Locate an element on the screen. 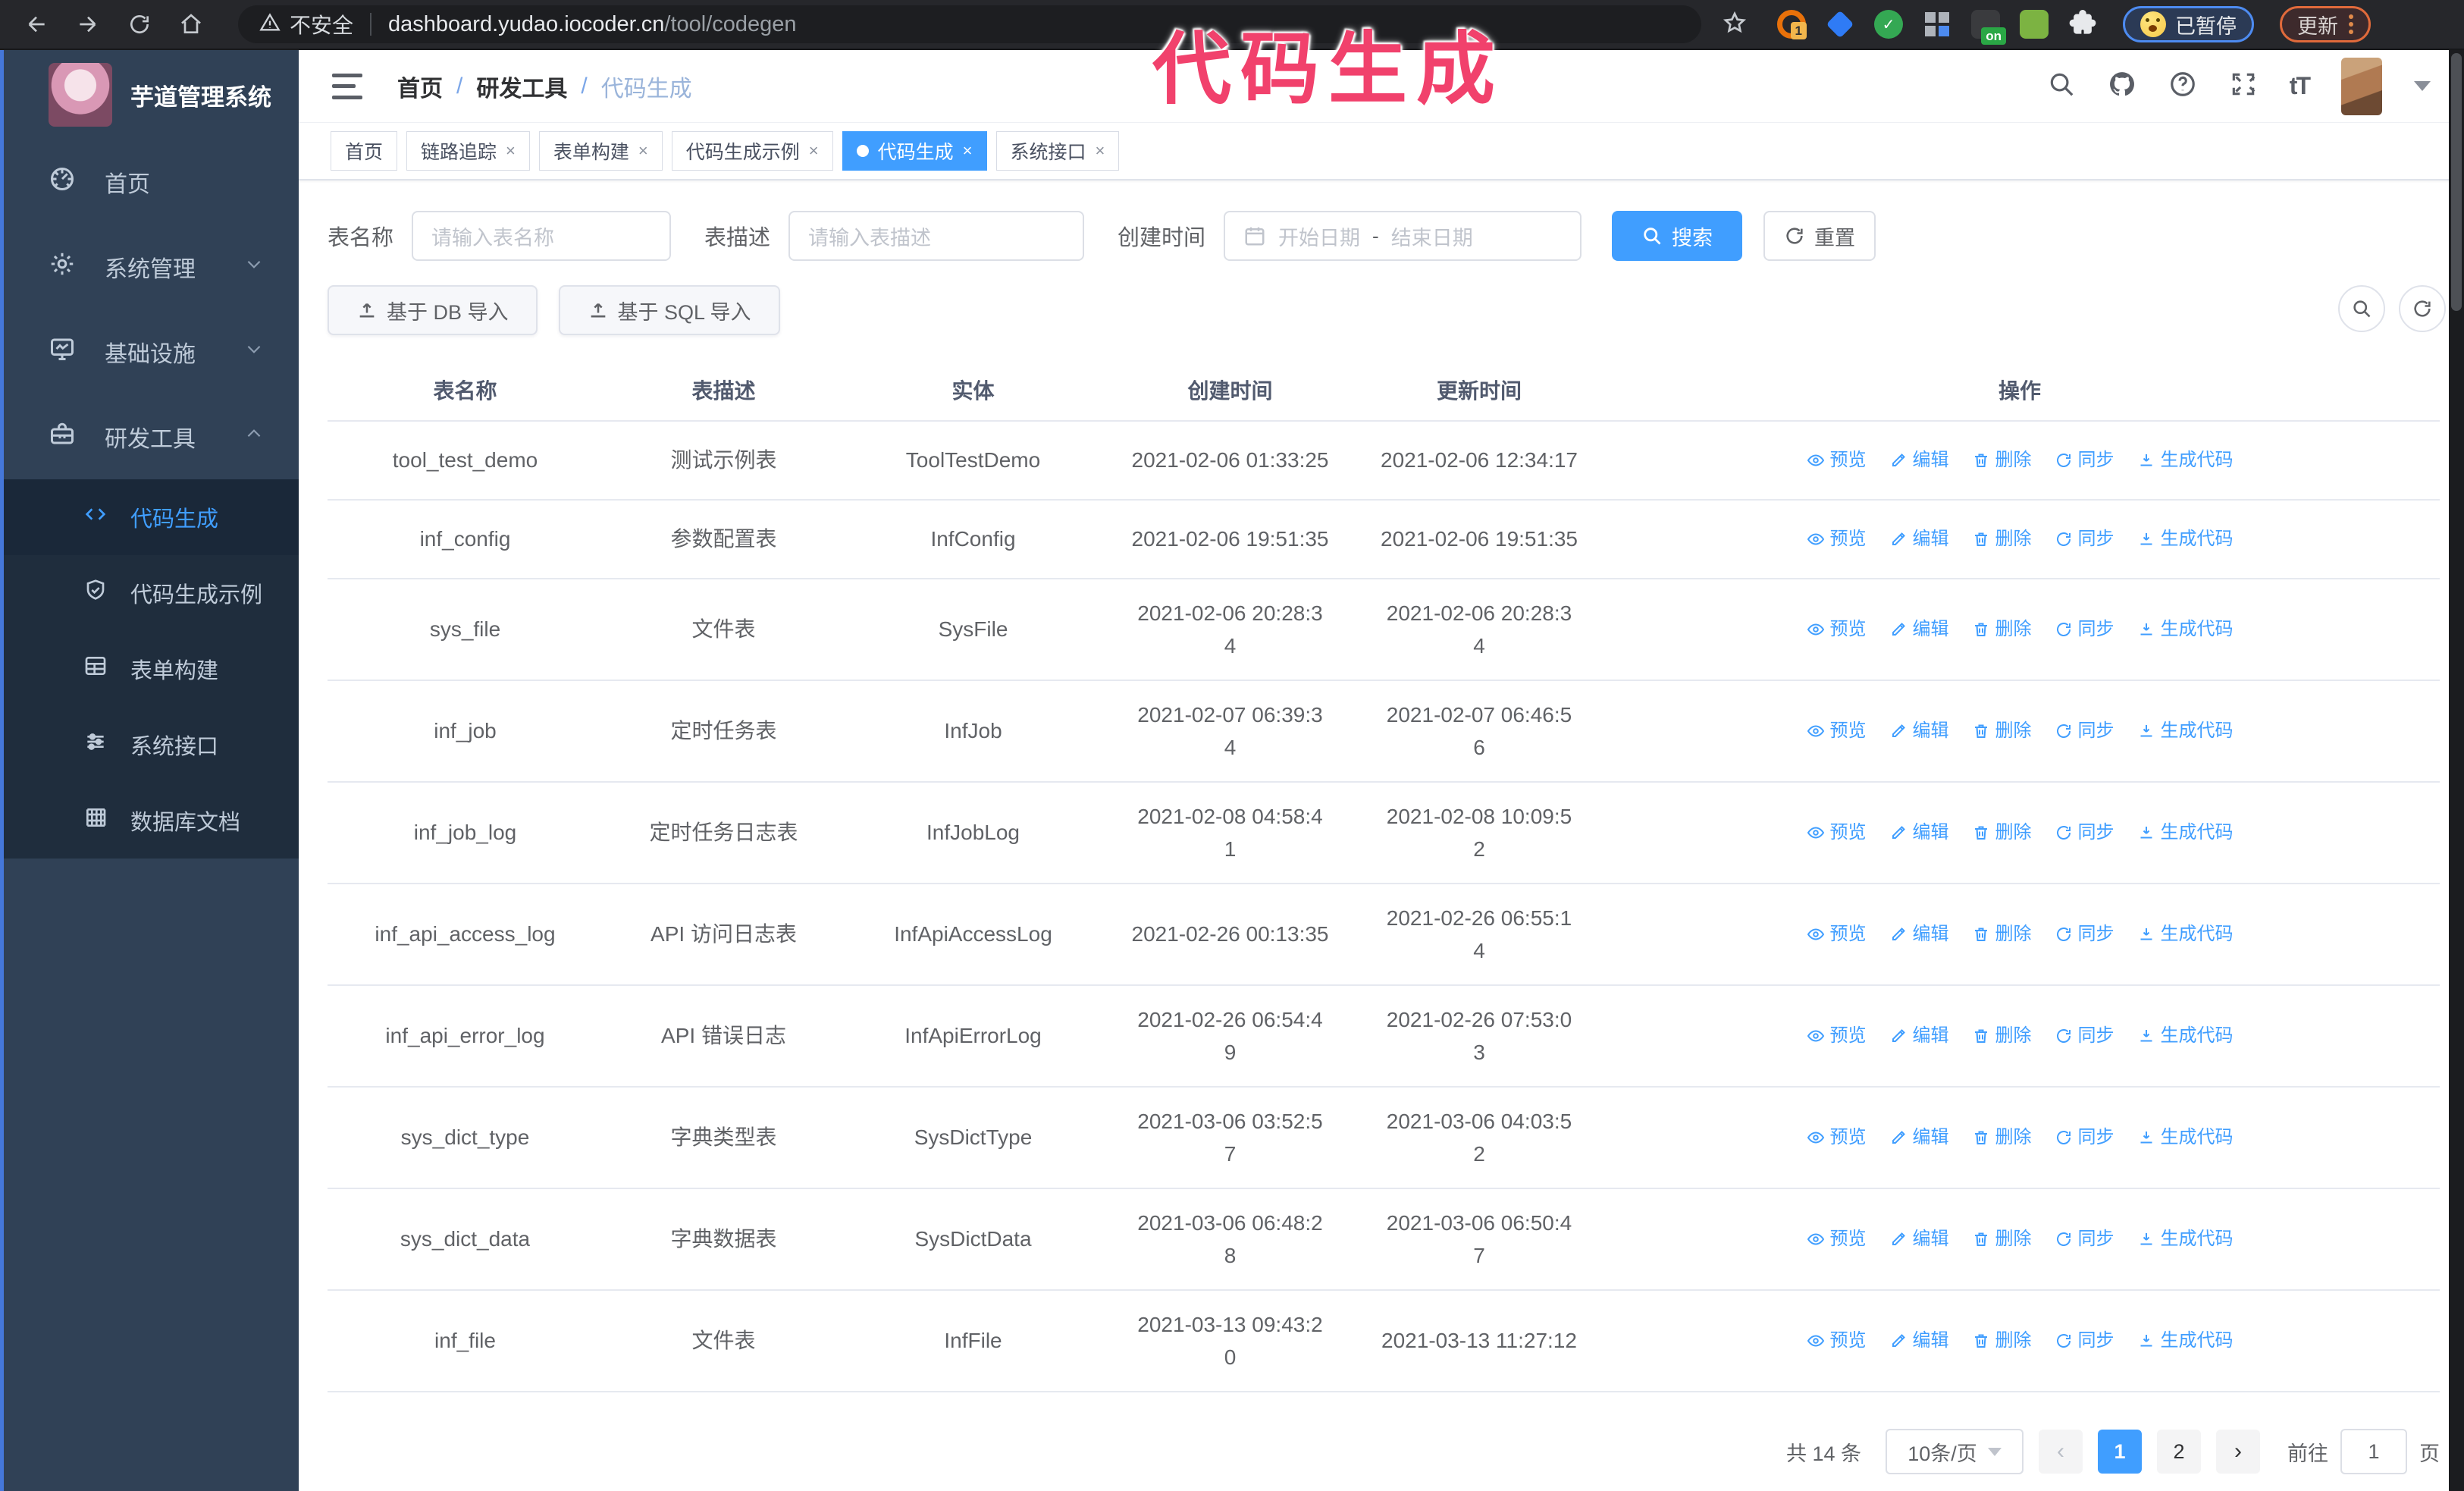  tab-系统接口: 系统接口 × is located at coordinates (1057, 151).